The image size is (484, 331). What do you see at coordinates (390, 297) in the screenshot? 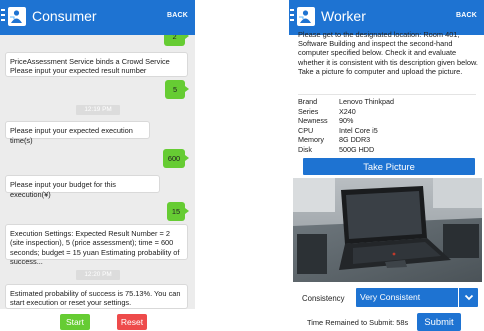
I see `consistency-value: Very Consistent` at bounding box center [390, 297].